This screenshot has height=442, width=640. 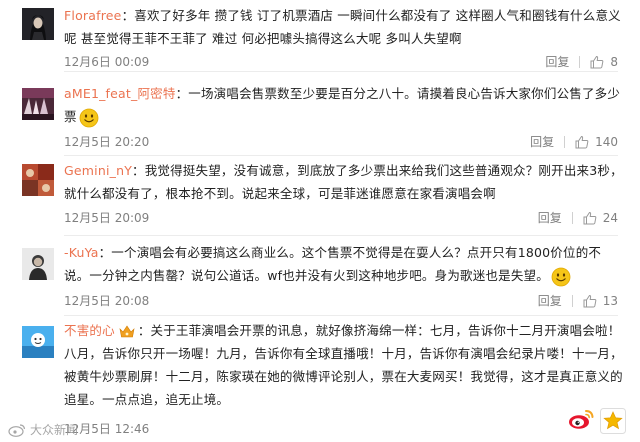 I want to click on watermark: 大众新闻, so click(x=43, y=429).